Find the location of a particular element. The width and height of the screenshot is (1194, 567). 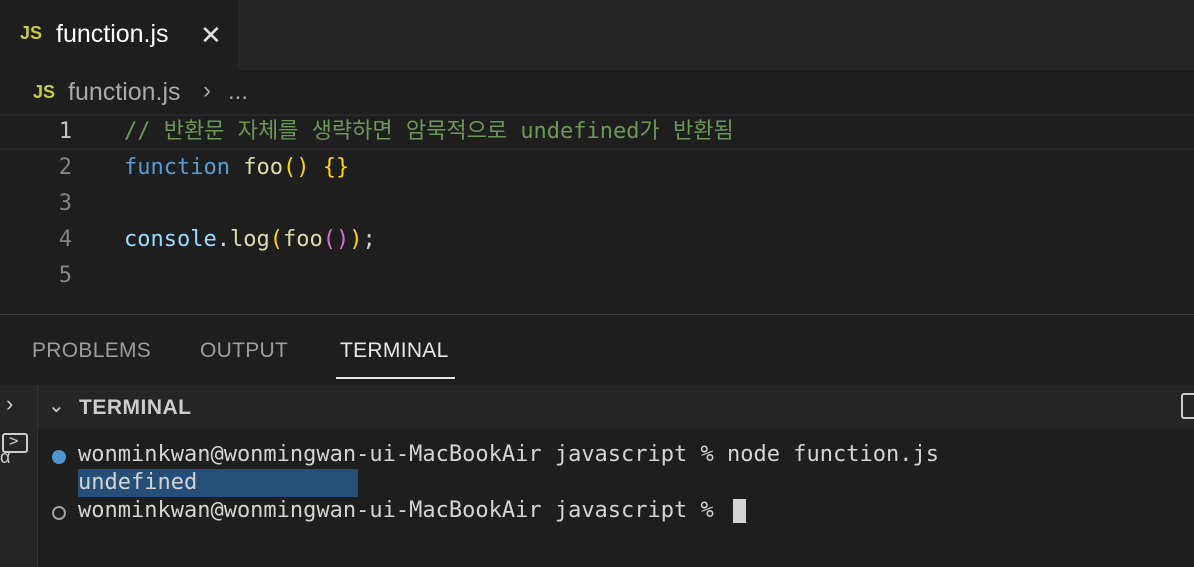

terminal-sidebar: › α is located at coordinates (19, 476).